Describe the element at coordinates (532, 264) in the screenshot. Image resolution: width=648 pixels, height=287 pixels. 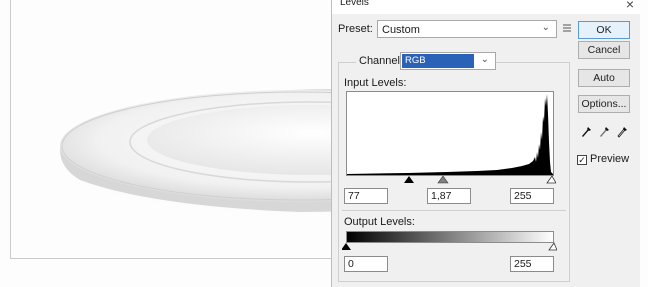
I see `output-white-field: 255` at that location.